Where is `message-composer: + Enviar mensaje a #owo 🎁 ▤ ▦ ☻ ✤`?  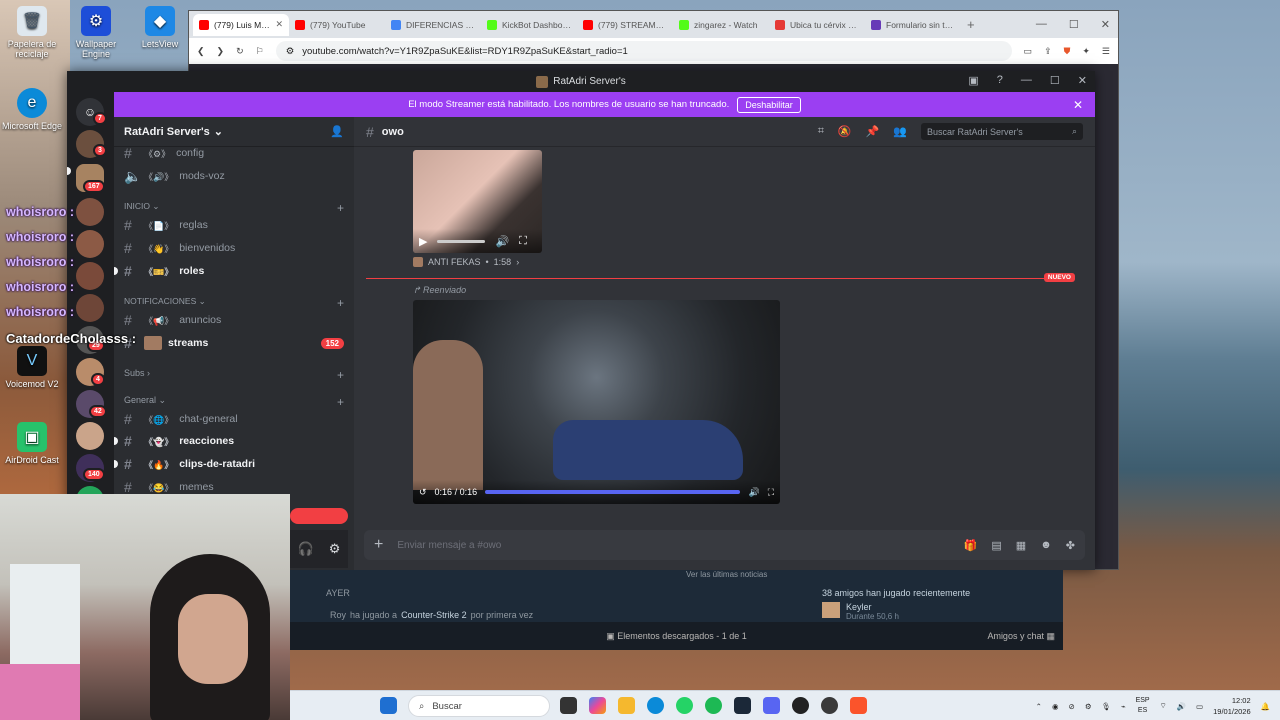
message-composer: + Enviar mensaje a #owo 🎁 ▤ ▦ ☻ ✤ is located at coordinates (724, 545).